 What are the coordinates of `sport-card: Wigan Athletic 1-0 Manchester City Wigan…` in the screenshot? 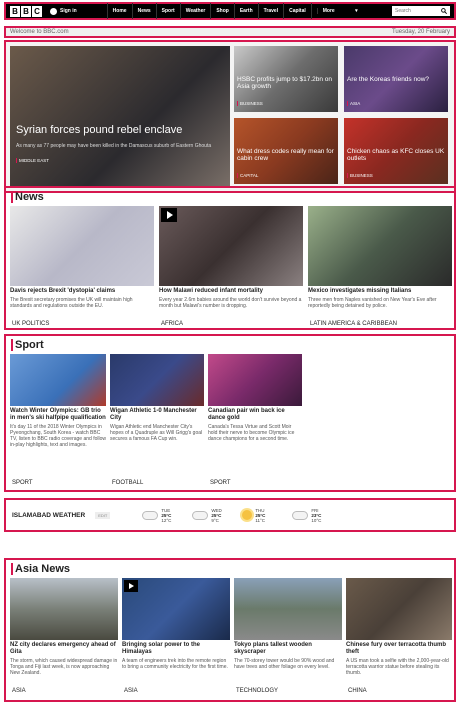 It's located at (157, 398).